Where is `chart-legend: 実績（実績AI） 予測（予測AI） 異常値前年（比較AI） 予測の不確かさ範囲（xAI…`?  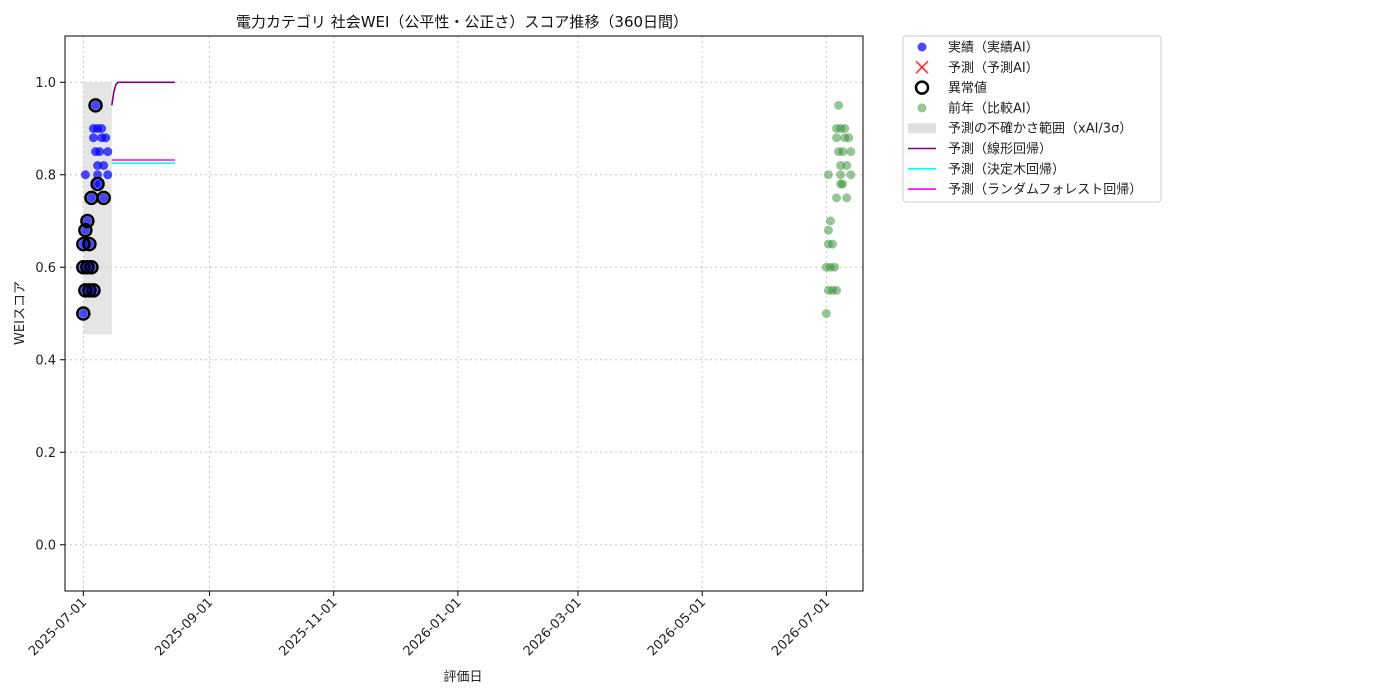
chart-legend: 実績（実績AI） 予測（予測AI） 異常値前年（比較AI） 予測の不確かさ範囲（xAI… is located at coordinates (1032, 119).